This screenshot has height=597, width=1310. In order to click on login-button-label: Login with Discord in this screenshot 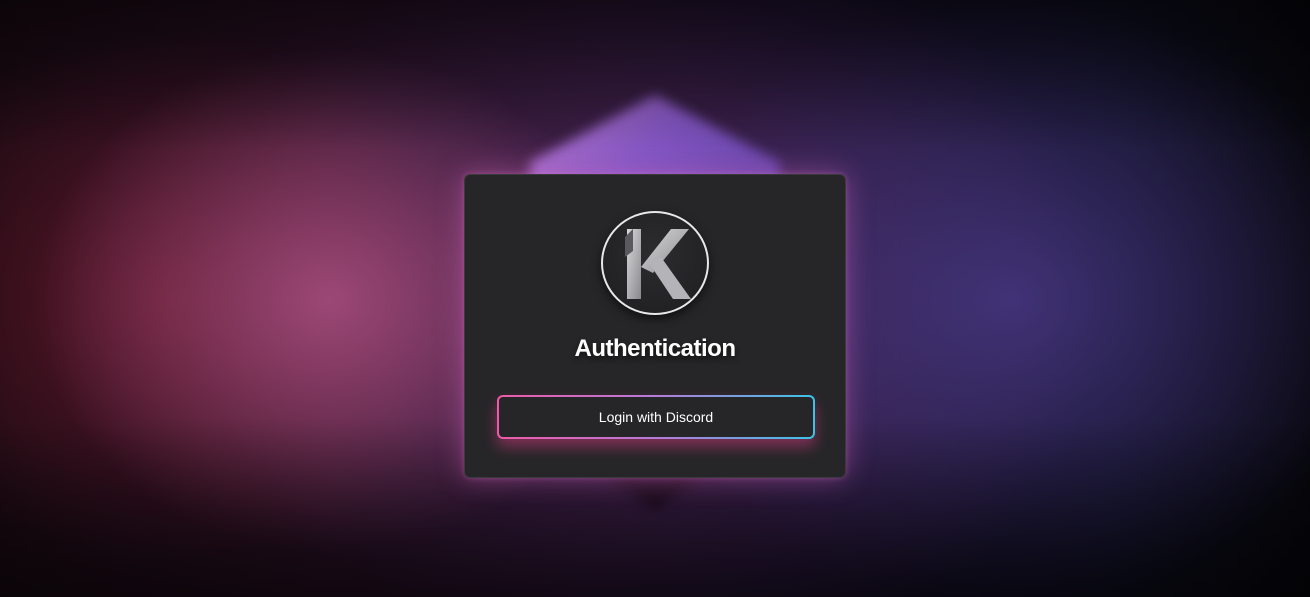, I will do `click(656, 417)`.